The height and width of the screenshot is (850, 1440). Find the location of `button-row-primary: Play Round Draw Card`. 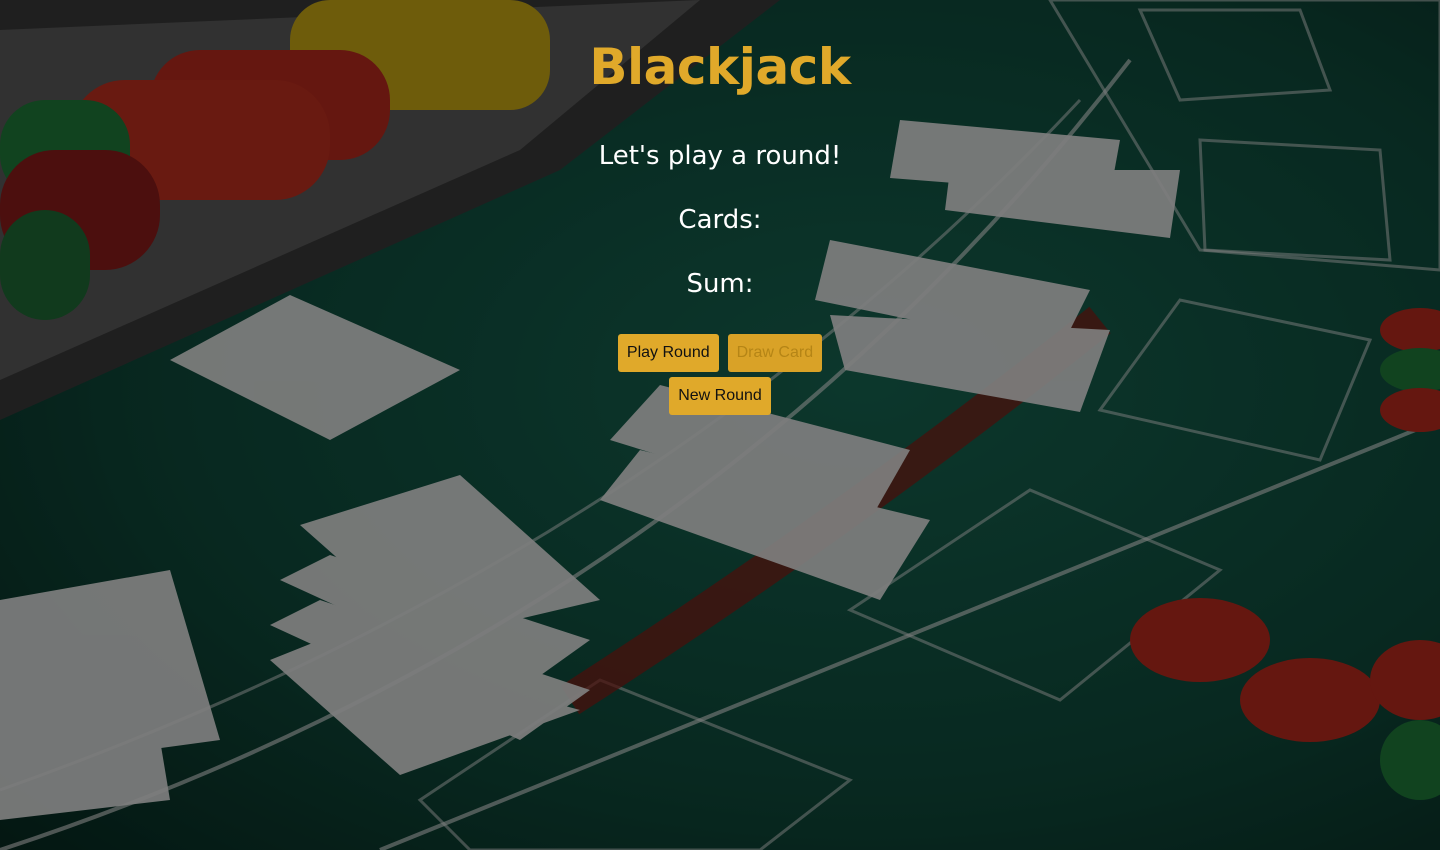

button-row-primary: Play Round Draw Card is located at coordinates (720, 353).